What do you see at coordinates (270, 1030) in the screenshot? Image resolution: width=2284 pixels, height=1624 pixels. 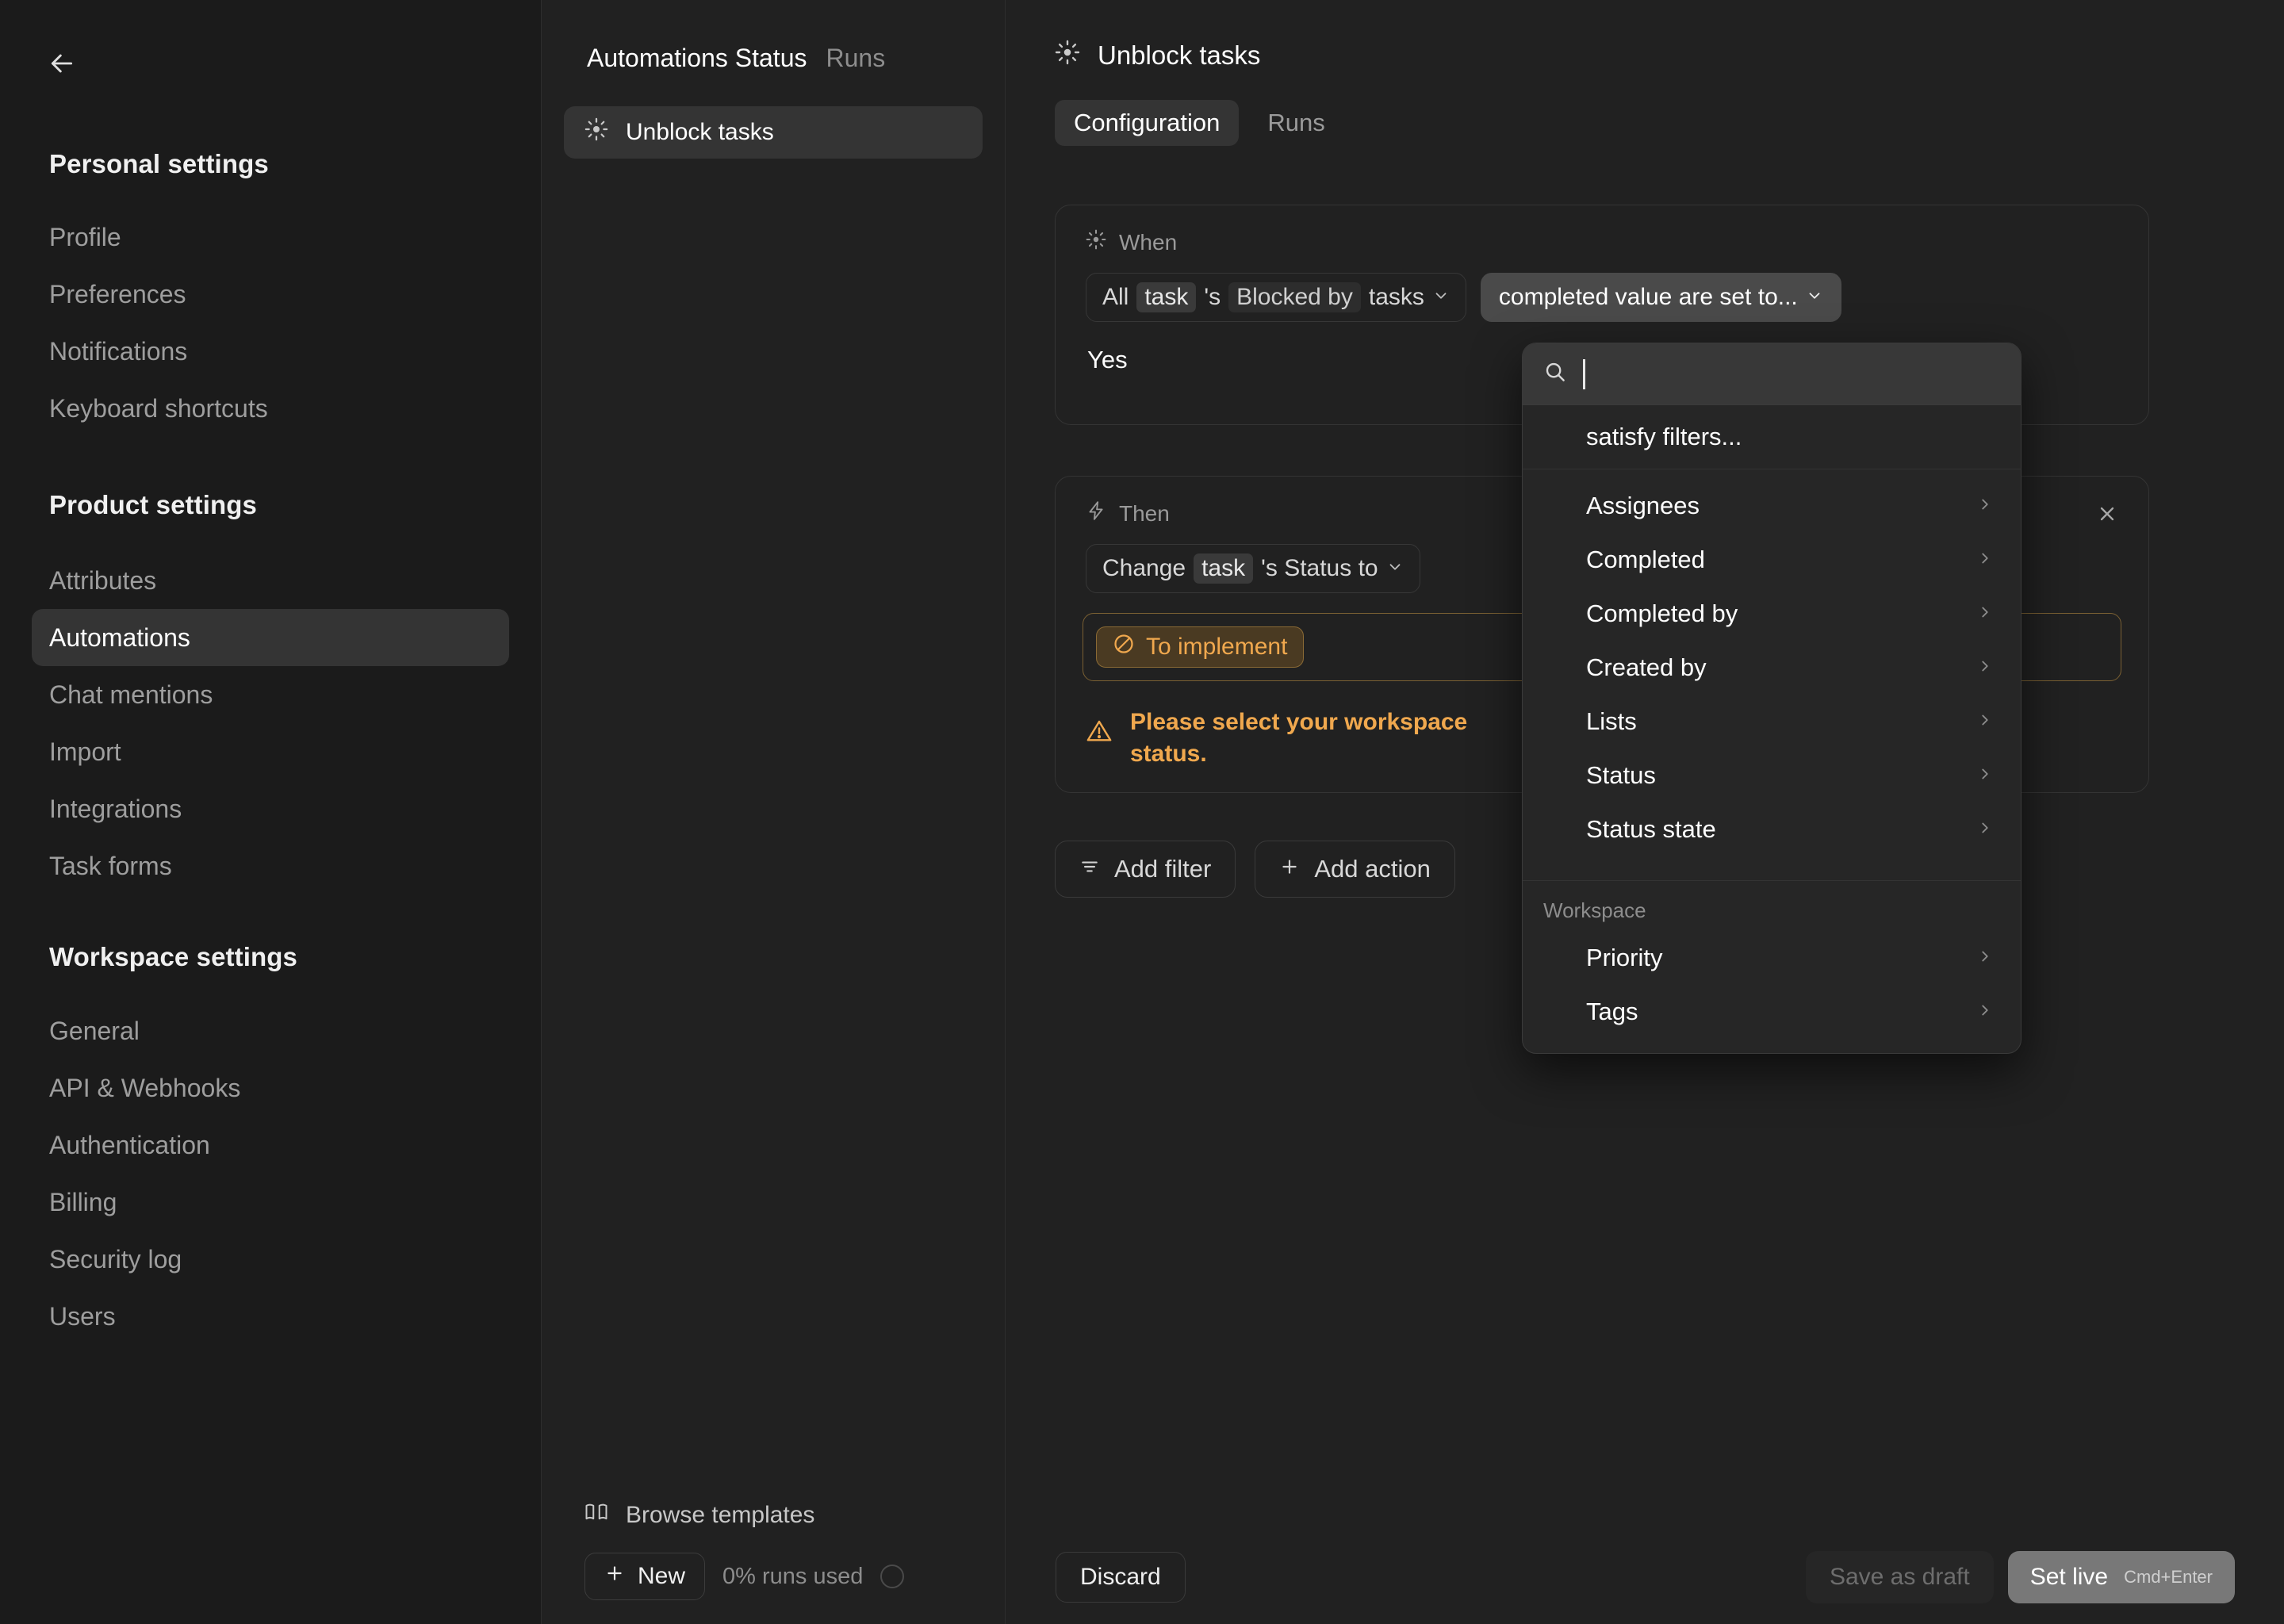 I see `sidebar-item-general: General` at bounding box center [270, 1030].